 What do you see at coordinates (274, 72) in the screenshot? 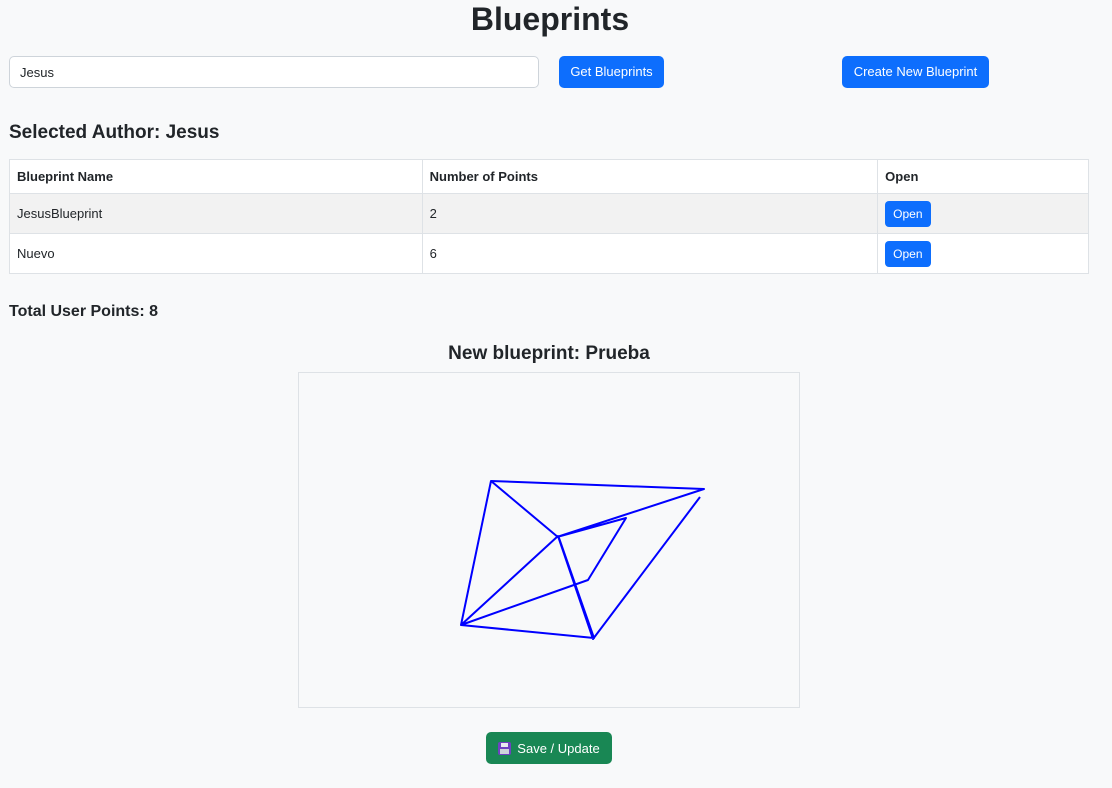
I see `author-input` at bounding box center [274, 72].